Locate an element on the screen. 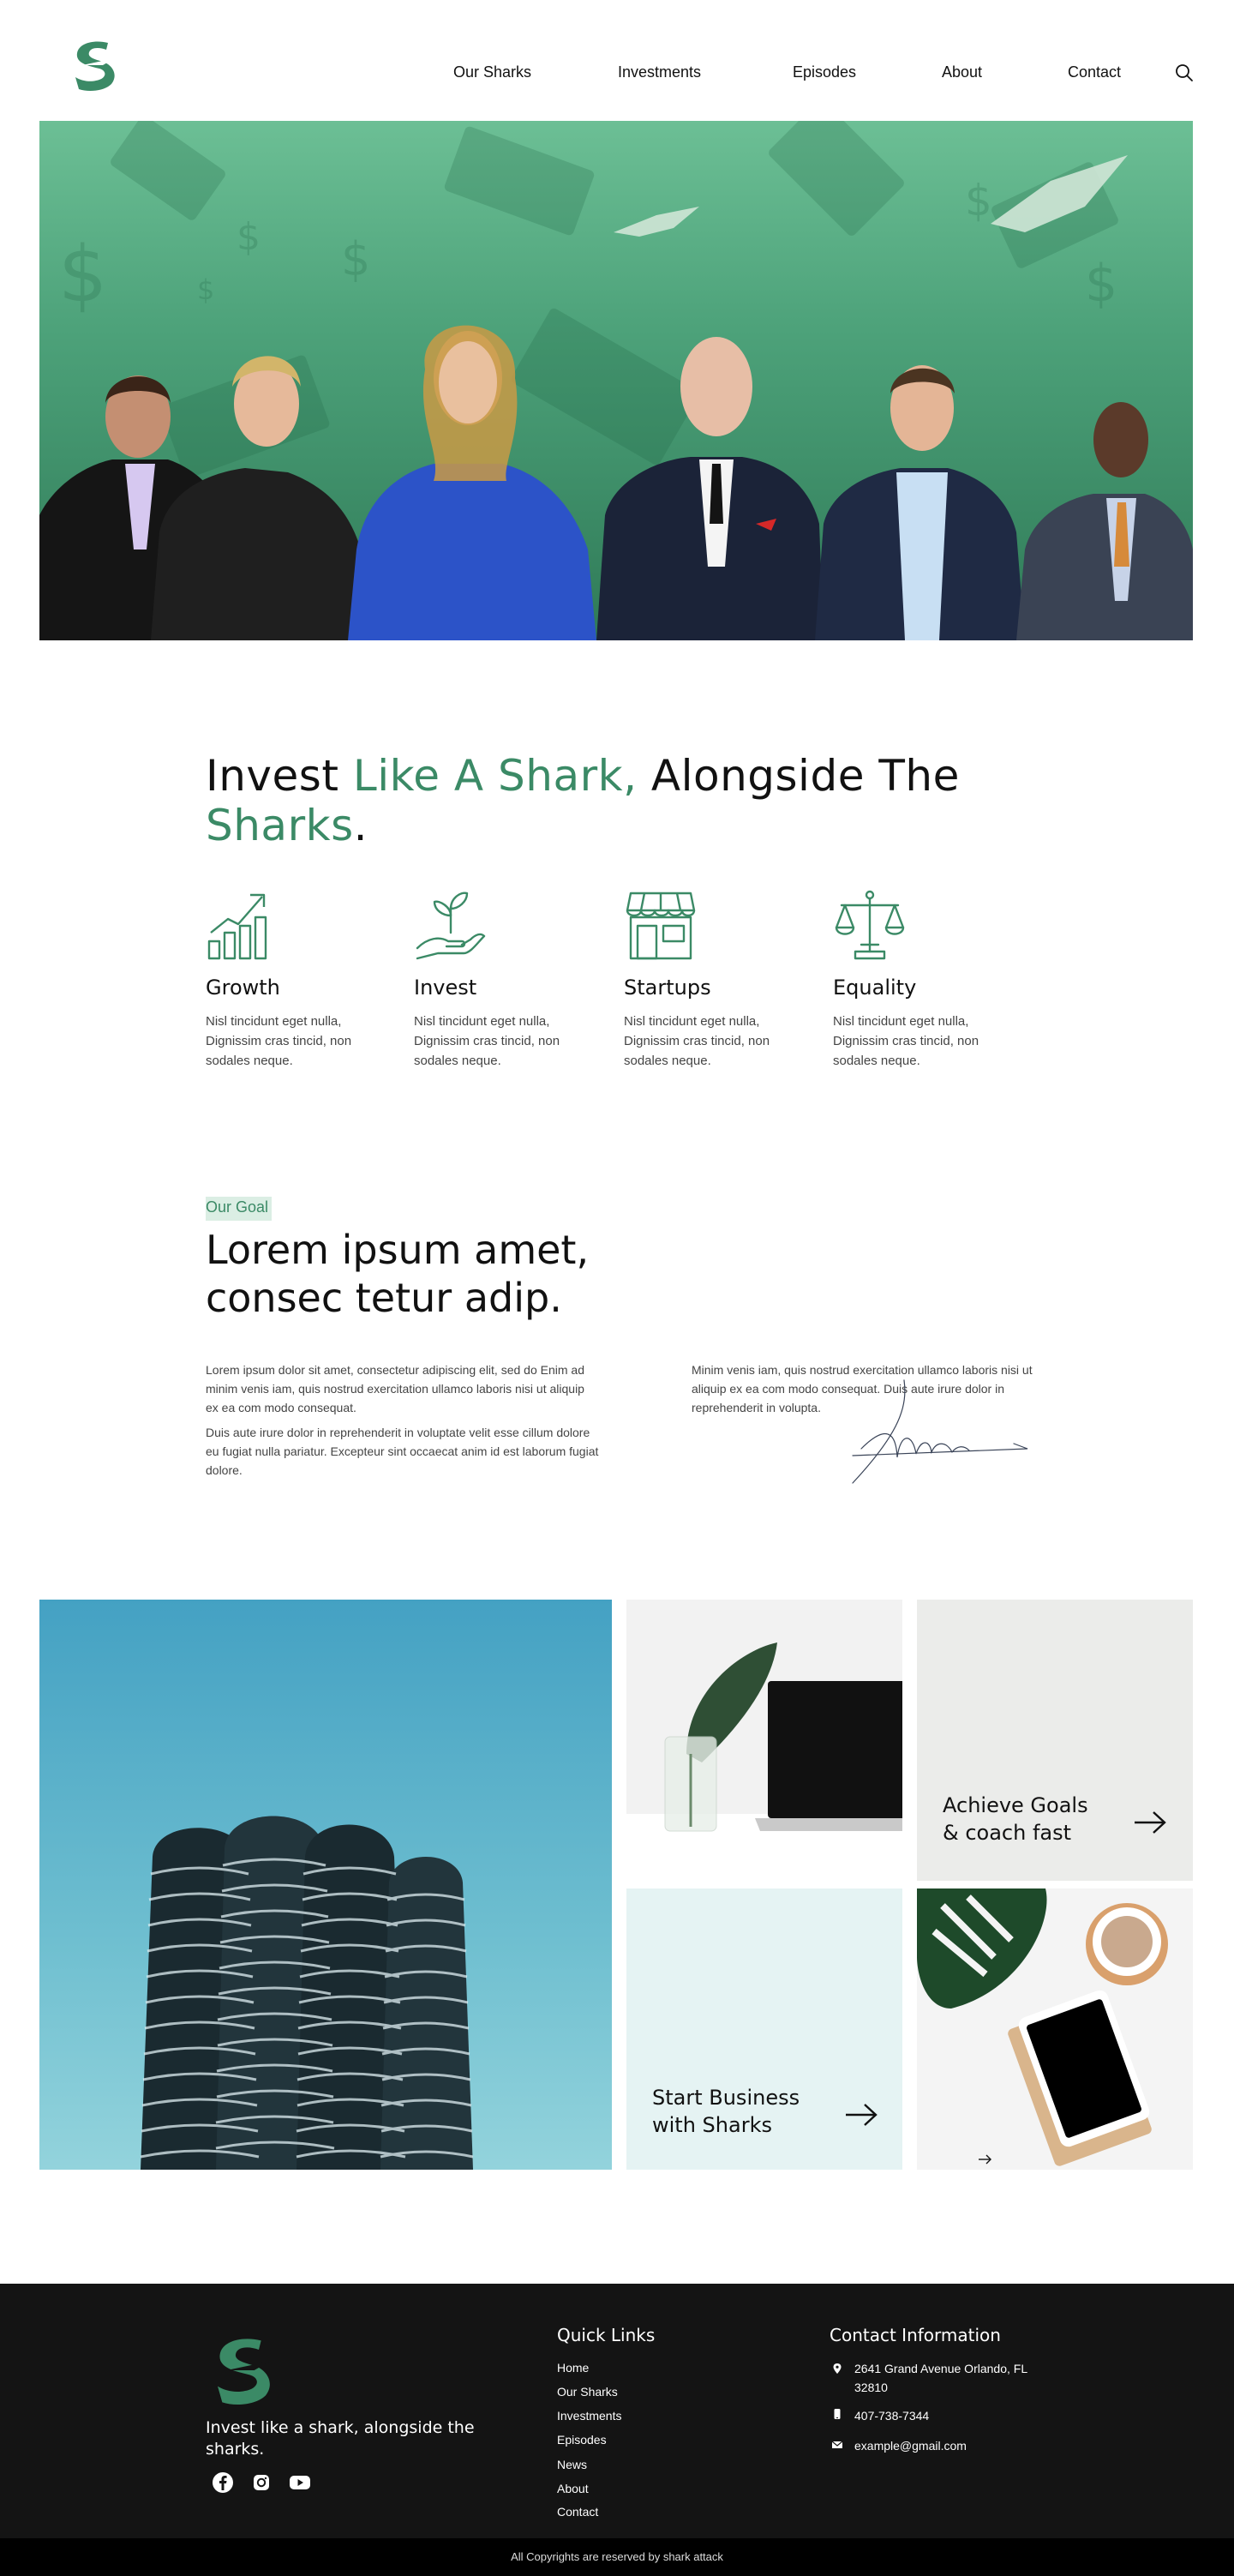 The width and height of the screenshot is (1234, 2576). goal-title: Lorem ipsum amet, consec tetur adip. is located at coordinates (463, 1274).